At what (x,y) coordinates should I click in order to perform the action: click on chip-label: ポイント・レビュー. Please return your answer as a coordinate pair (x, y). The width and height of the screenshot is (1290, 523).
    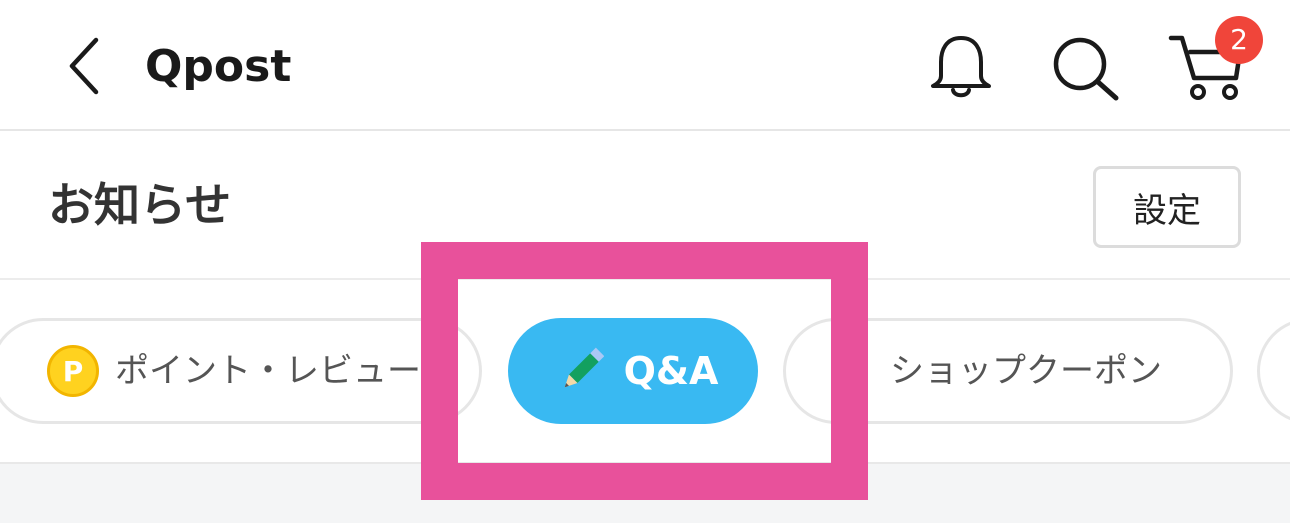
    Looking at the image, I should click on (268, 371).